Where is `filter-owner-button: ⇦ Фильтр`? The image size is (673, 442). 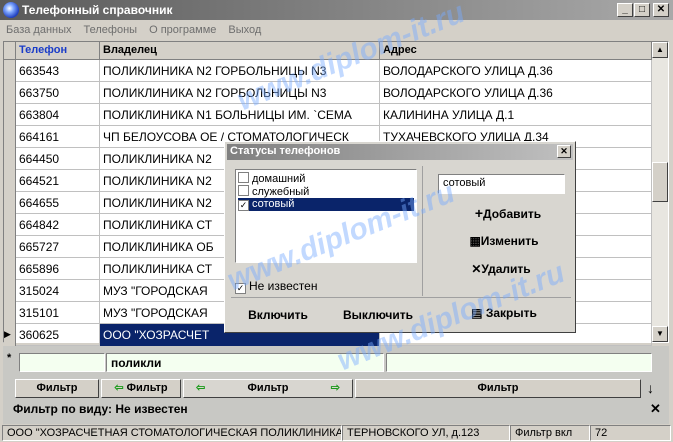
filter-owner-button: ⇦ Фильтр is located at coordinates (141, 388).